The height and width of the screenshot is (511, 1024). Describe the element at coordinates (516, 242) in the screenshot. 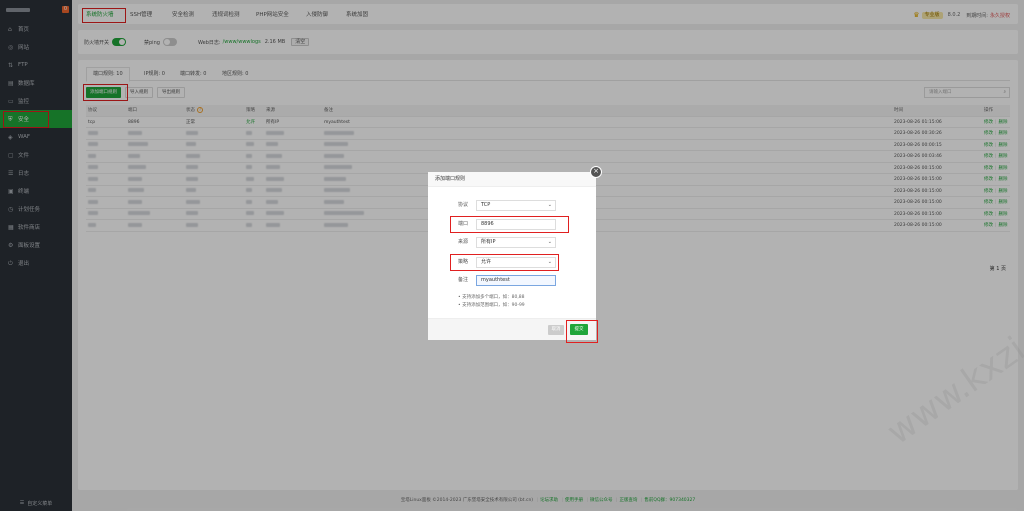

I see `source-select: 所有IP ⌄` at that location.